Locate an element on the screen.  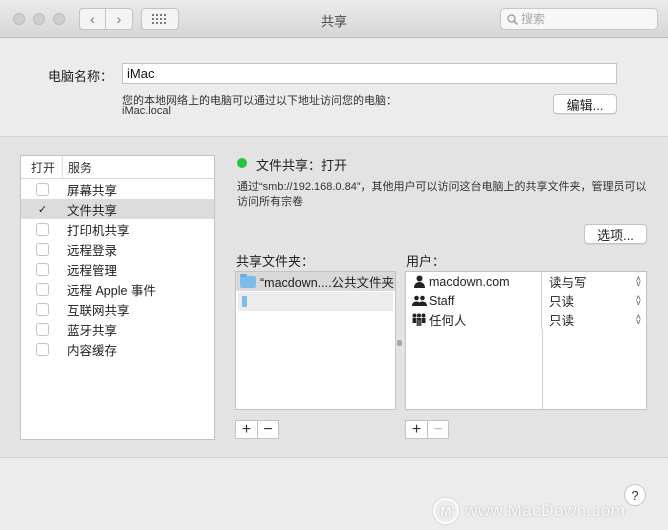
shared-folder-row: “macdown....公共文件夹 is located at coordinates (315, 281).